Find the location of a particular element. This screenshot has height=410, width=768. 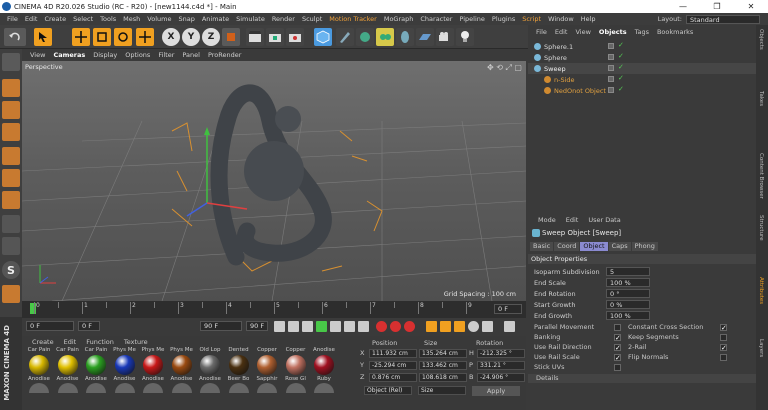

rotate-tool-icon is located at coordinates (123, 37).